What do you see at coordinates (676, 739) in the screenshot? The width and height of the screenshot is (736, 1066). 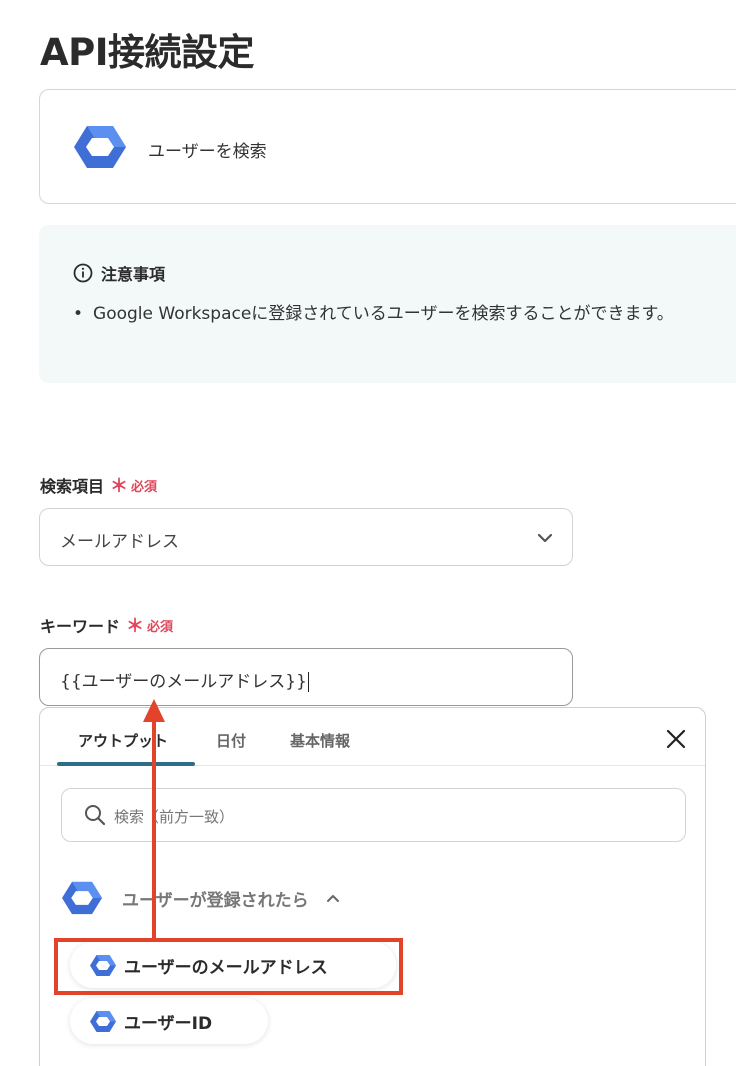 I see `close-icon` at bounding box center [676, 739].